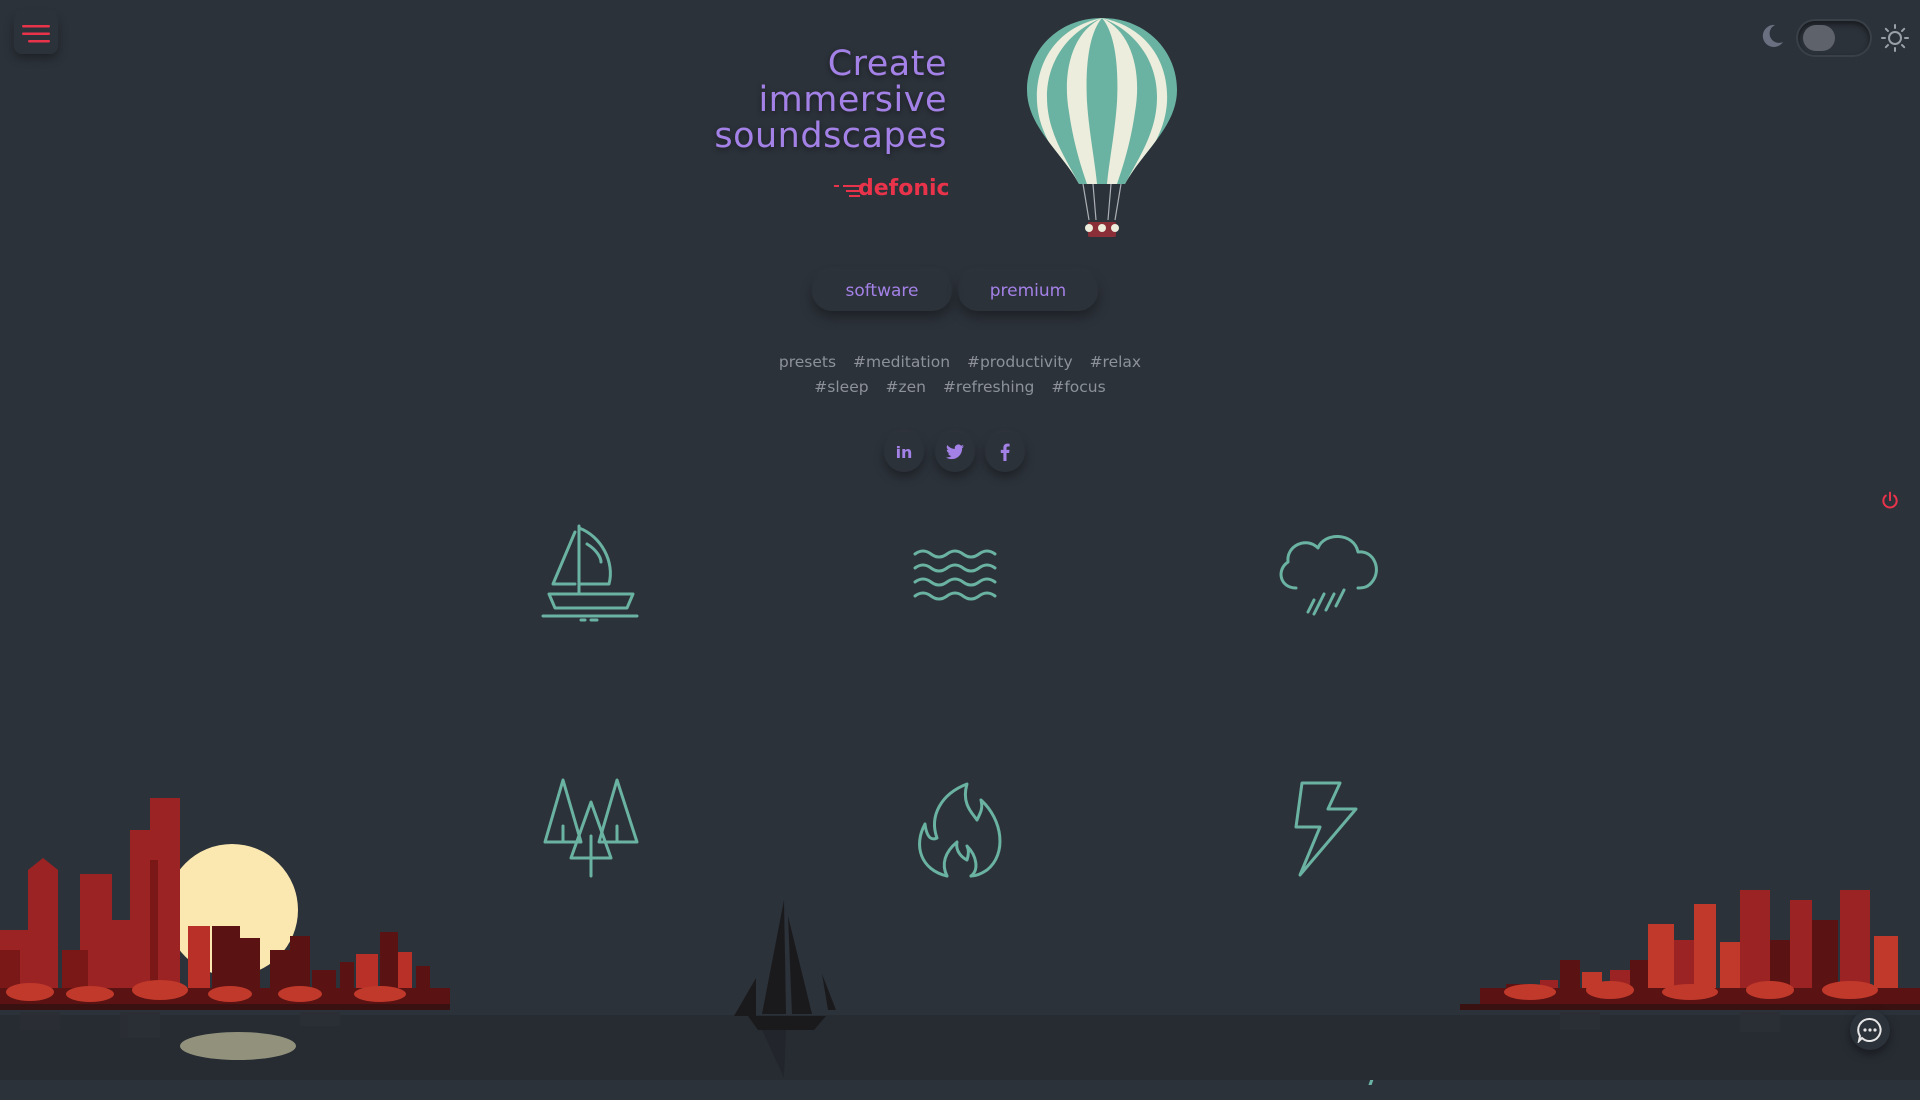 The image size is (1920, 1100). I want to click on tag-meditation: #meditation, so click(901, 362).